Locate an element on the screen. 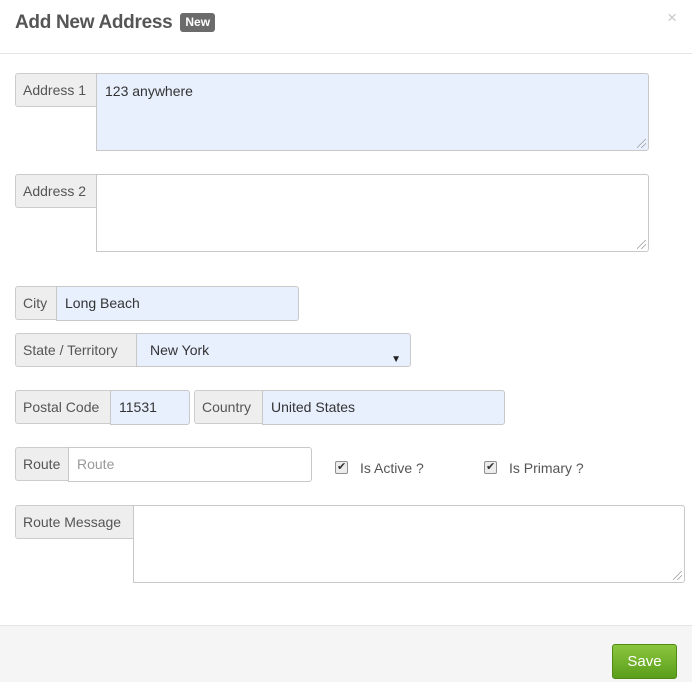 The image size is (692, 682). country-value: United States is located at coordinates (313, 407).